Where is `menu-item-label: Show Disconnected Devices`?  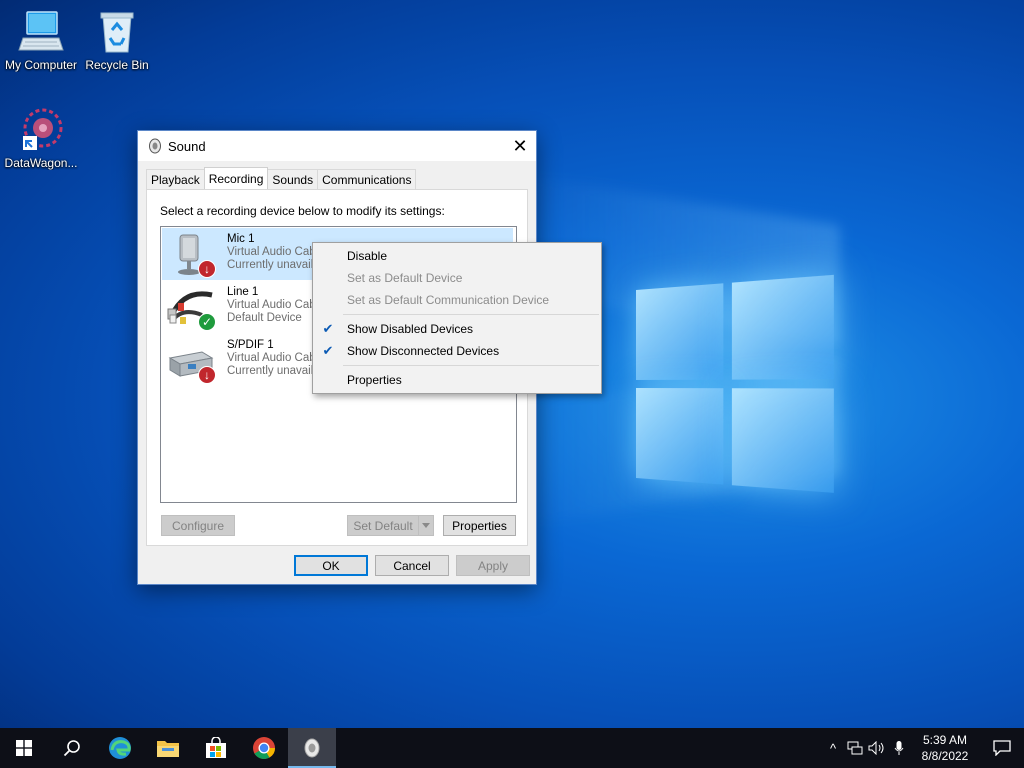
menu-item-label: Show Disconnected Devices is located at coordinates (423, 351).